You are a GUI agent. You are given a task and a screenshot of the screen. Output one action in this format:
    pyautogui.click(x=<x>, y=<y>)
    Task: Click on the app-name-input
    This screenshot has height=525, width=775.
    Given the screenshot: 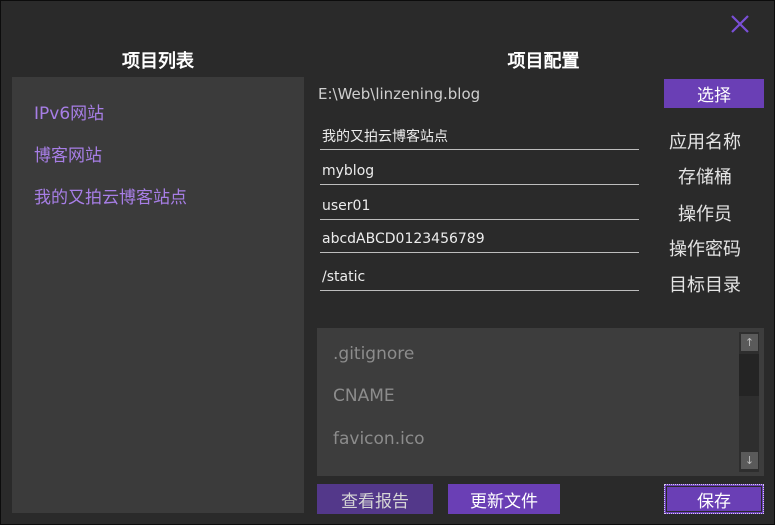 What is the action you would take?
    pyautogui.click(x=480, y=136)
    